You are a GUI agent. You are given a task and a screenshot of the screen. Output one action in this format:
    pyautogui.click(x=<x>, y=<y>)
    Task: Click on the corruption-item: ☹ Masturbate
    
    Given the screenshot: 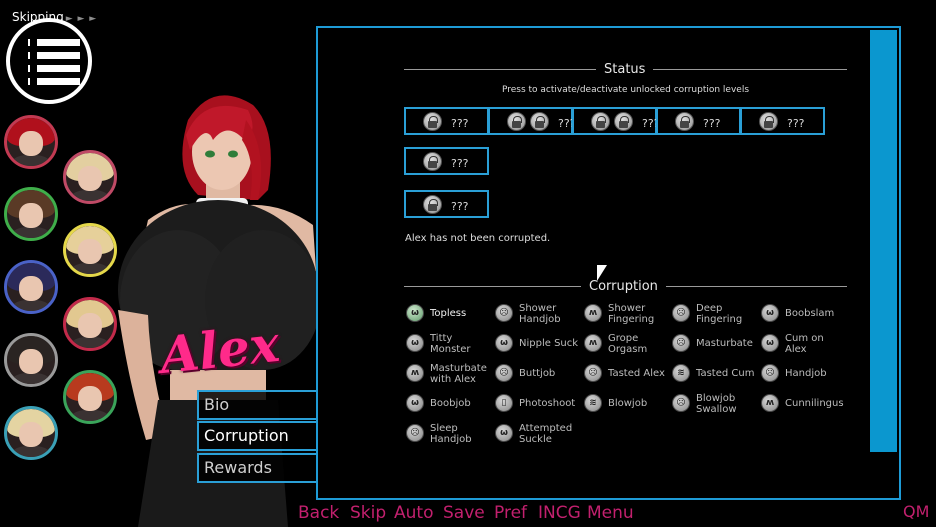 What is the action you would take?
    pyautogui.click(x=716, y=346)
    